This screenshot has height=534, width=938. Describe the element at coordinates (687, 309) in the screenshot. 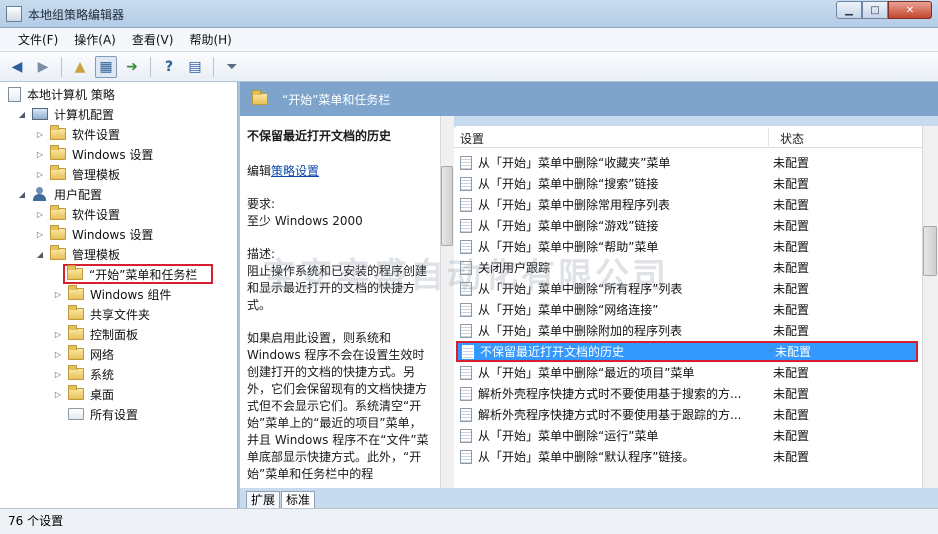

I see `list-row: 从「开始」菜单中删除“网络连接” 未配置` at that location.